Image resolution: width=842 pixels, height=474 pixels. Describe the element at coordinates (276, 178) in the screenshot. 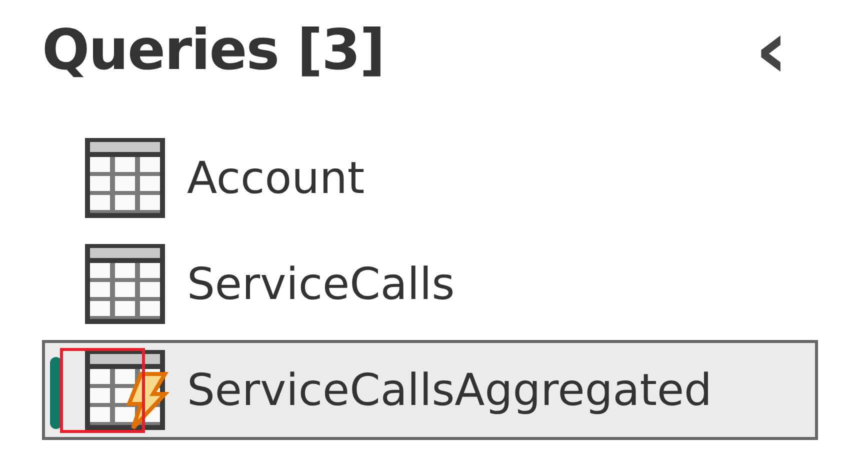

I see `query-name: Account` at that location.